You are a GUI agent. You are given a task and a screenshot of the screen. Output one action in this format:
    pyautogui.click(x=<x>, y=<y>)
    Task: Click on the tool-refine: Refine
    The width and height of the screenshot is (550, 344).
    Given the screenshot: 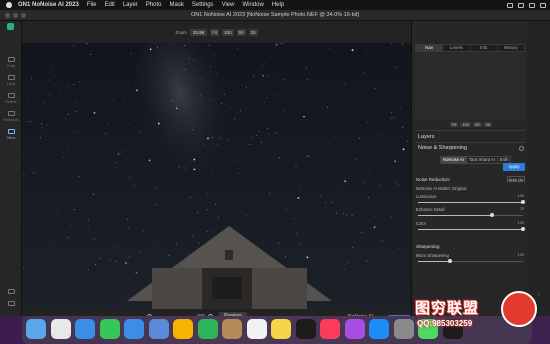 What is the action you would take?
    pyautogui.click(x=11, y=98)
    